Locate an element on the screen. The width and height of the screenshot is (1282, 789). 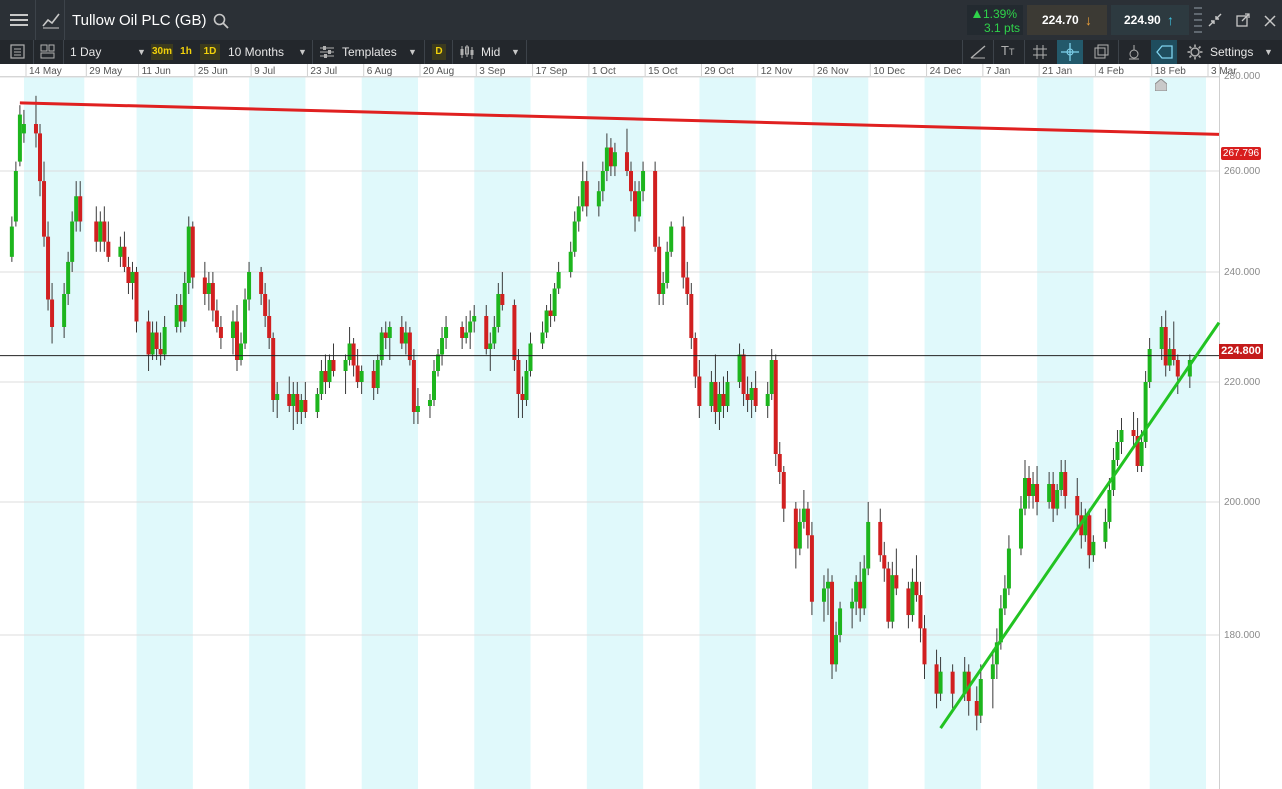
menu-icon is located at coordinates (19, 20).